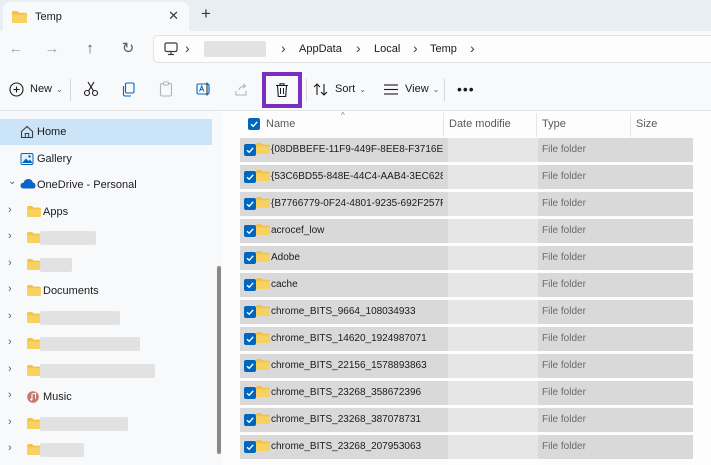 This screenshot has width=711, height=465. I want to click on address-bar: › › AppData › Local › Temp ›, so click(432, 49).